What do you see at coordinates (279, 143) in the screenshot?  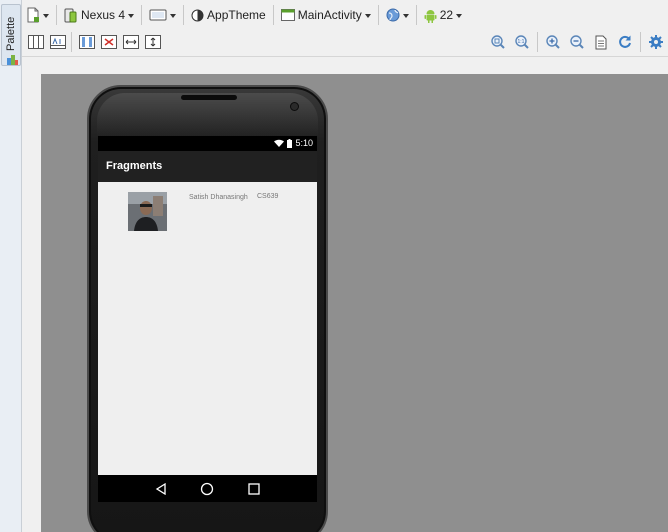 I see `wifi-icon` at bounding box center [279, 143].